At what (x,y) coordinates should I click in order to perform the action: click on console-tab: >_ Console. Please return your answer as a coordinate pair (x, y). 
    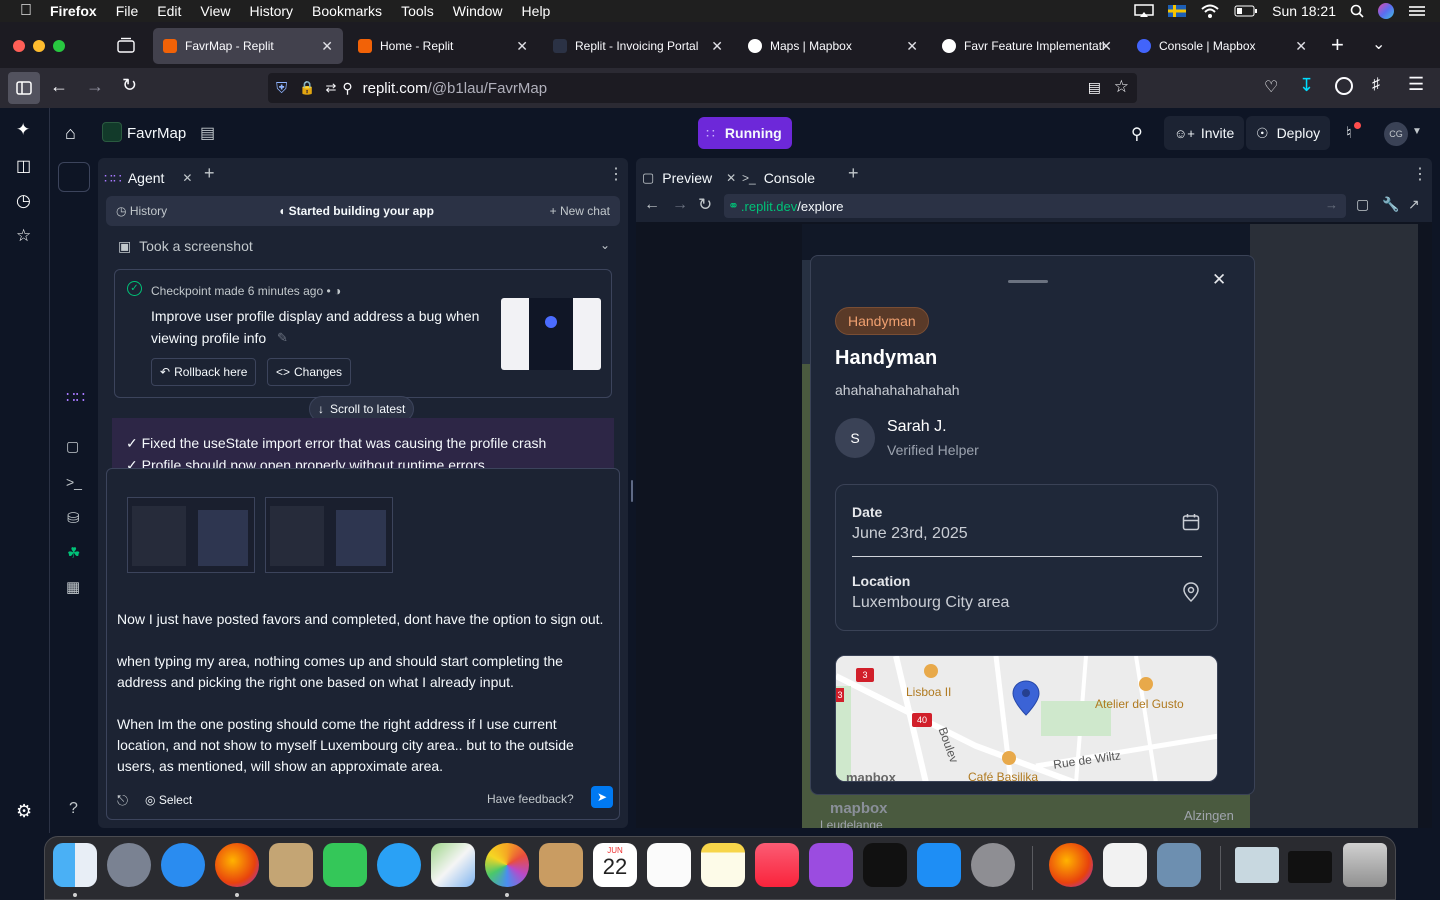
    Looking at the image, I should click on (778, 178).